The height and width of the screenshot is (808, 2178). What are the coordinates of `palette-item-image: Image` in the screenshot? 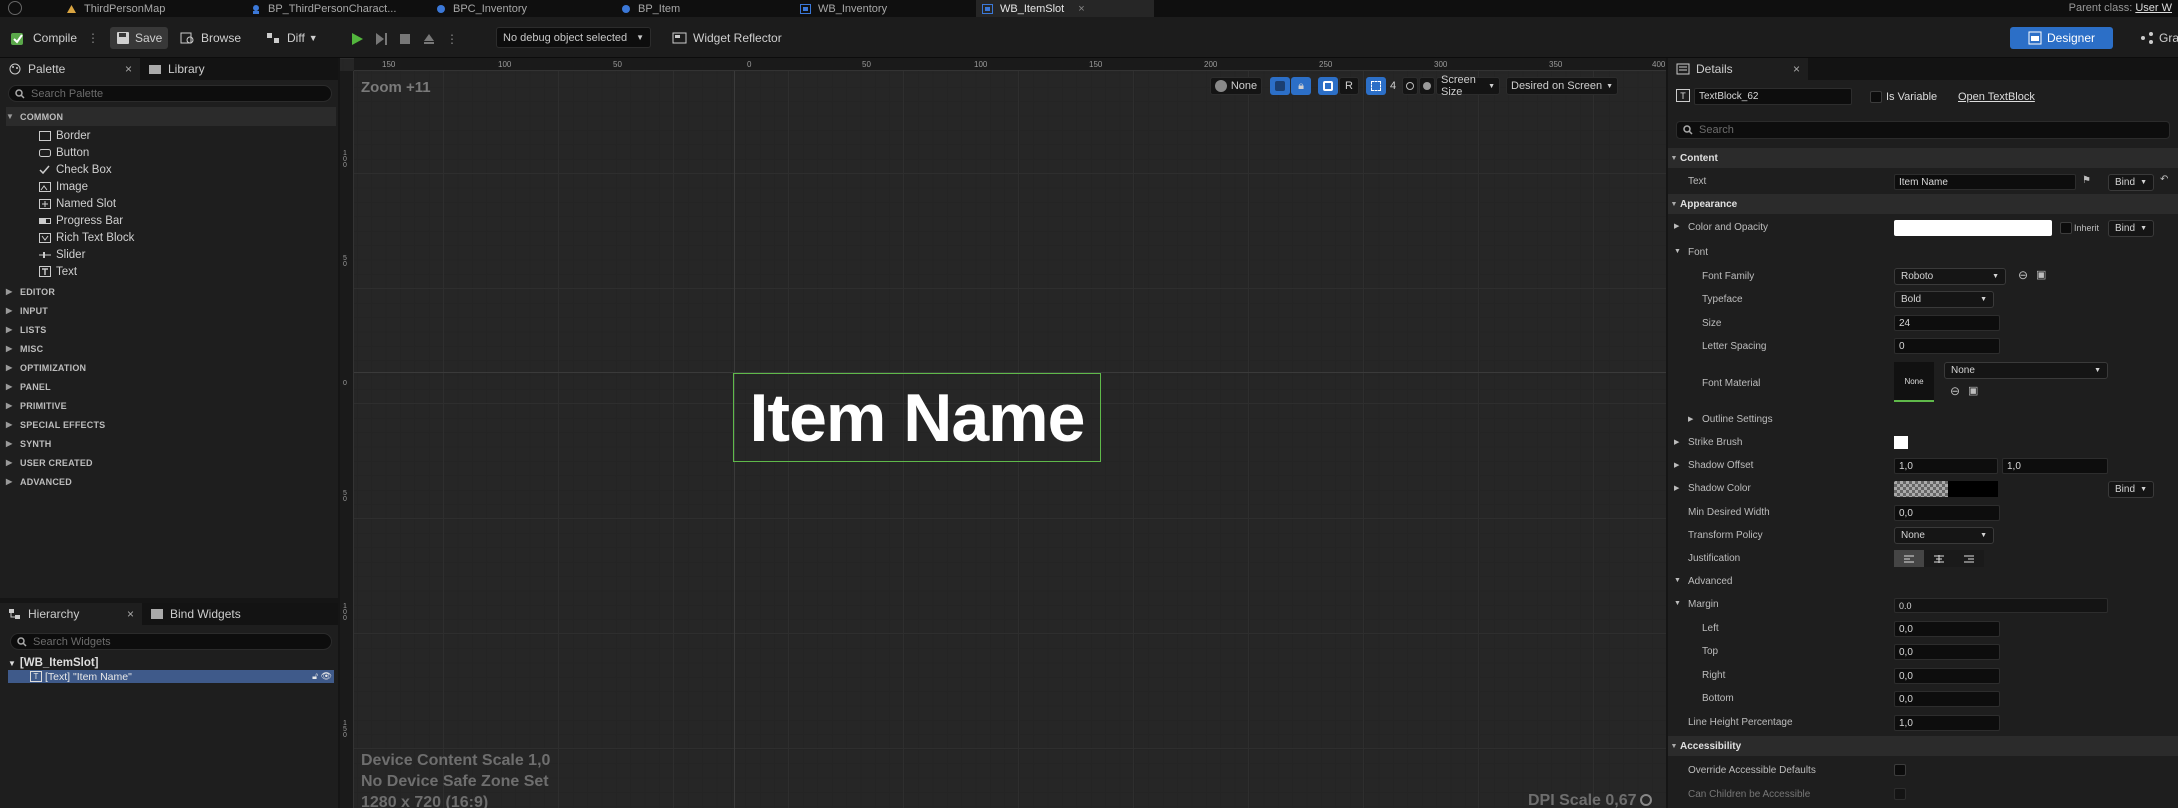 It's located at (63, 186).